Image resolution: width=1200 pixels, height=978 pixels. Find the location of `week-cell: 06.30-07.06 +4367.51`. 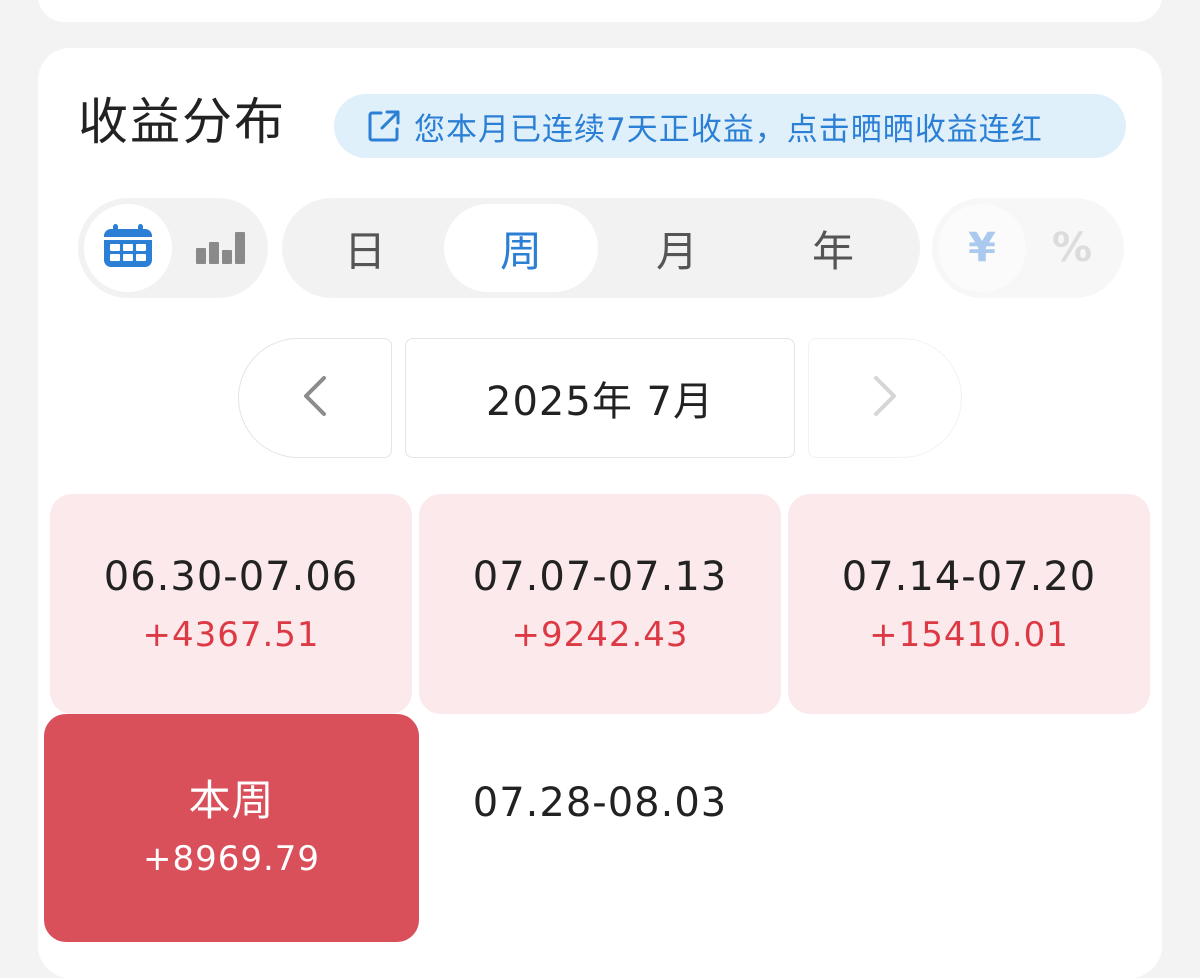

week-cell: 06.30-07.06 +4367.51 is located at coordinates (231, 604).